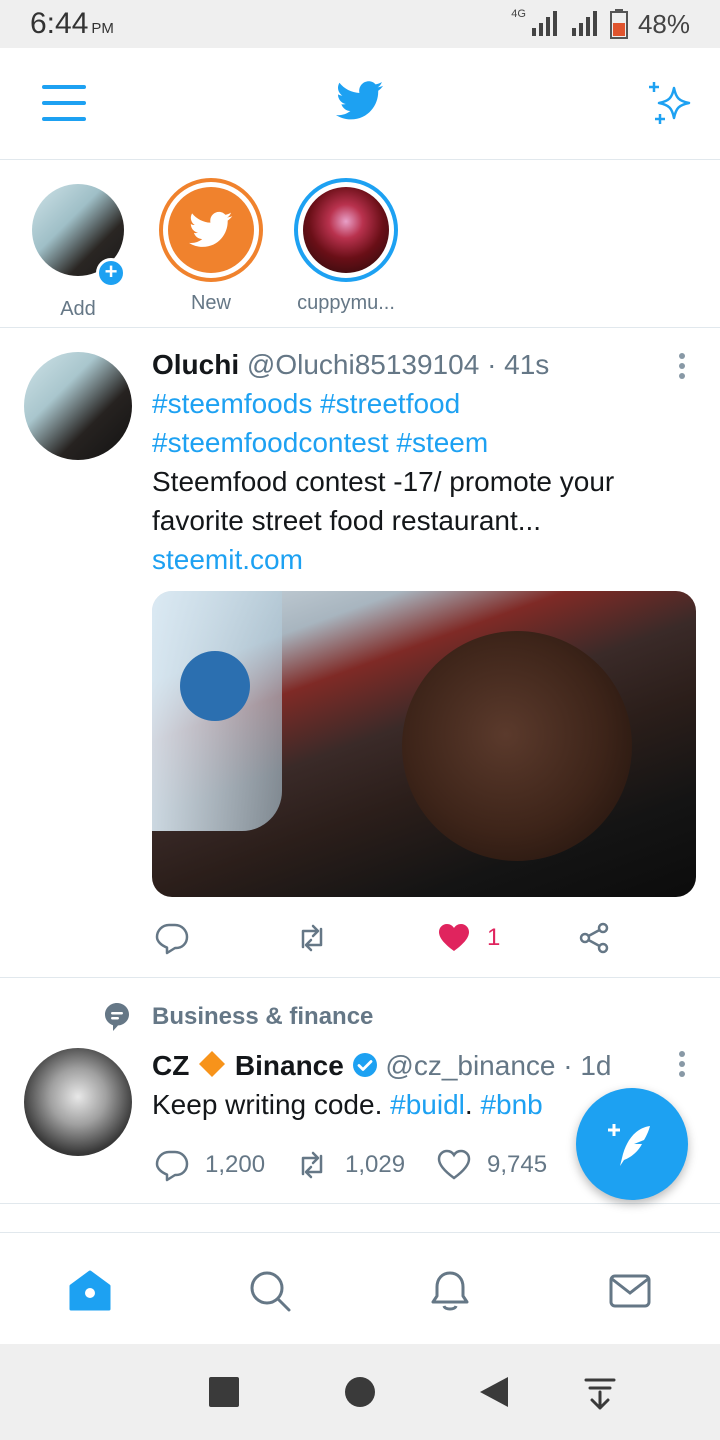 Image resolution: width=720 pixels, height=1440 pixels. I want to click on diamond-icon, so click(212, 1064).